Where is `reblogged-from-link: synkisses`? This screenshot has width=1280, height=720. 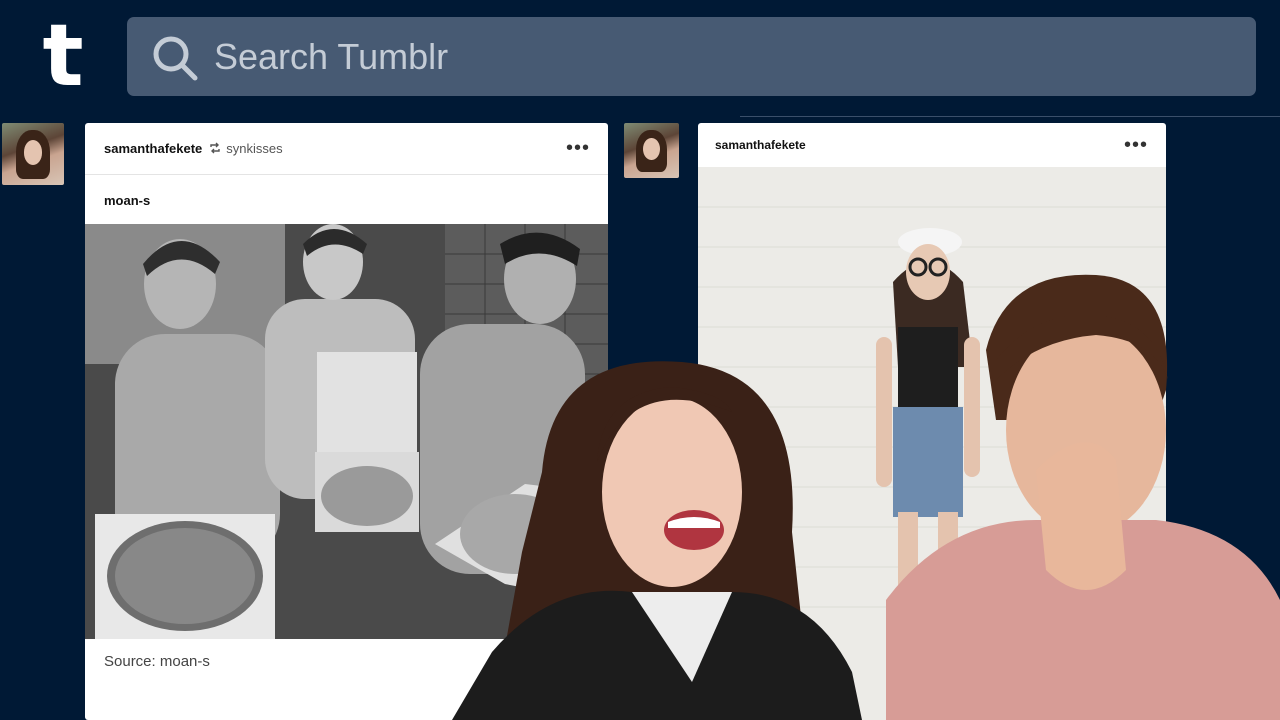 reblogged-from-link: synkisses is located at coordinates (254, 148).